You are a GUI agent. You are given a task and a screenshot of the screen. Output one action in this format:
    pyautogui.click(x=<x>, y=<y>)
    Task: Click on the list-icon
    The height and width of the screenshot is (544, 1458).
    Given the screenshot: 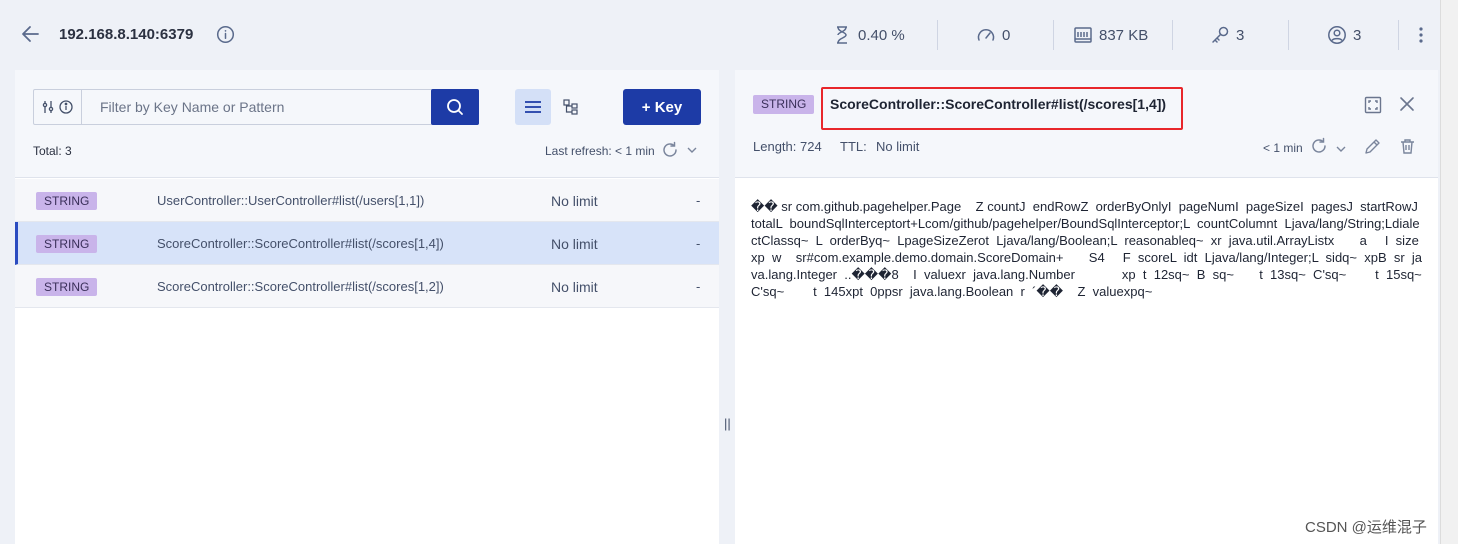 What is the action you would take?
    pyautogui.click(x=533, y=107)
    